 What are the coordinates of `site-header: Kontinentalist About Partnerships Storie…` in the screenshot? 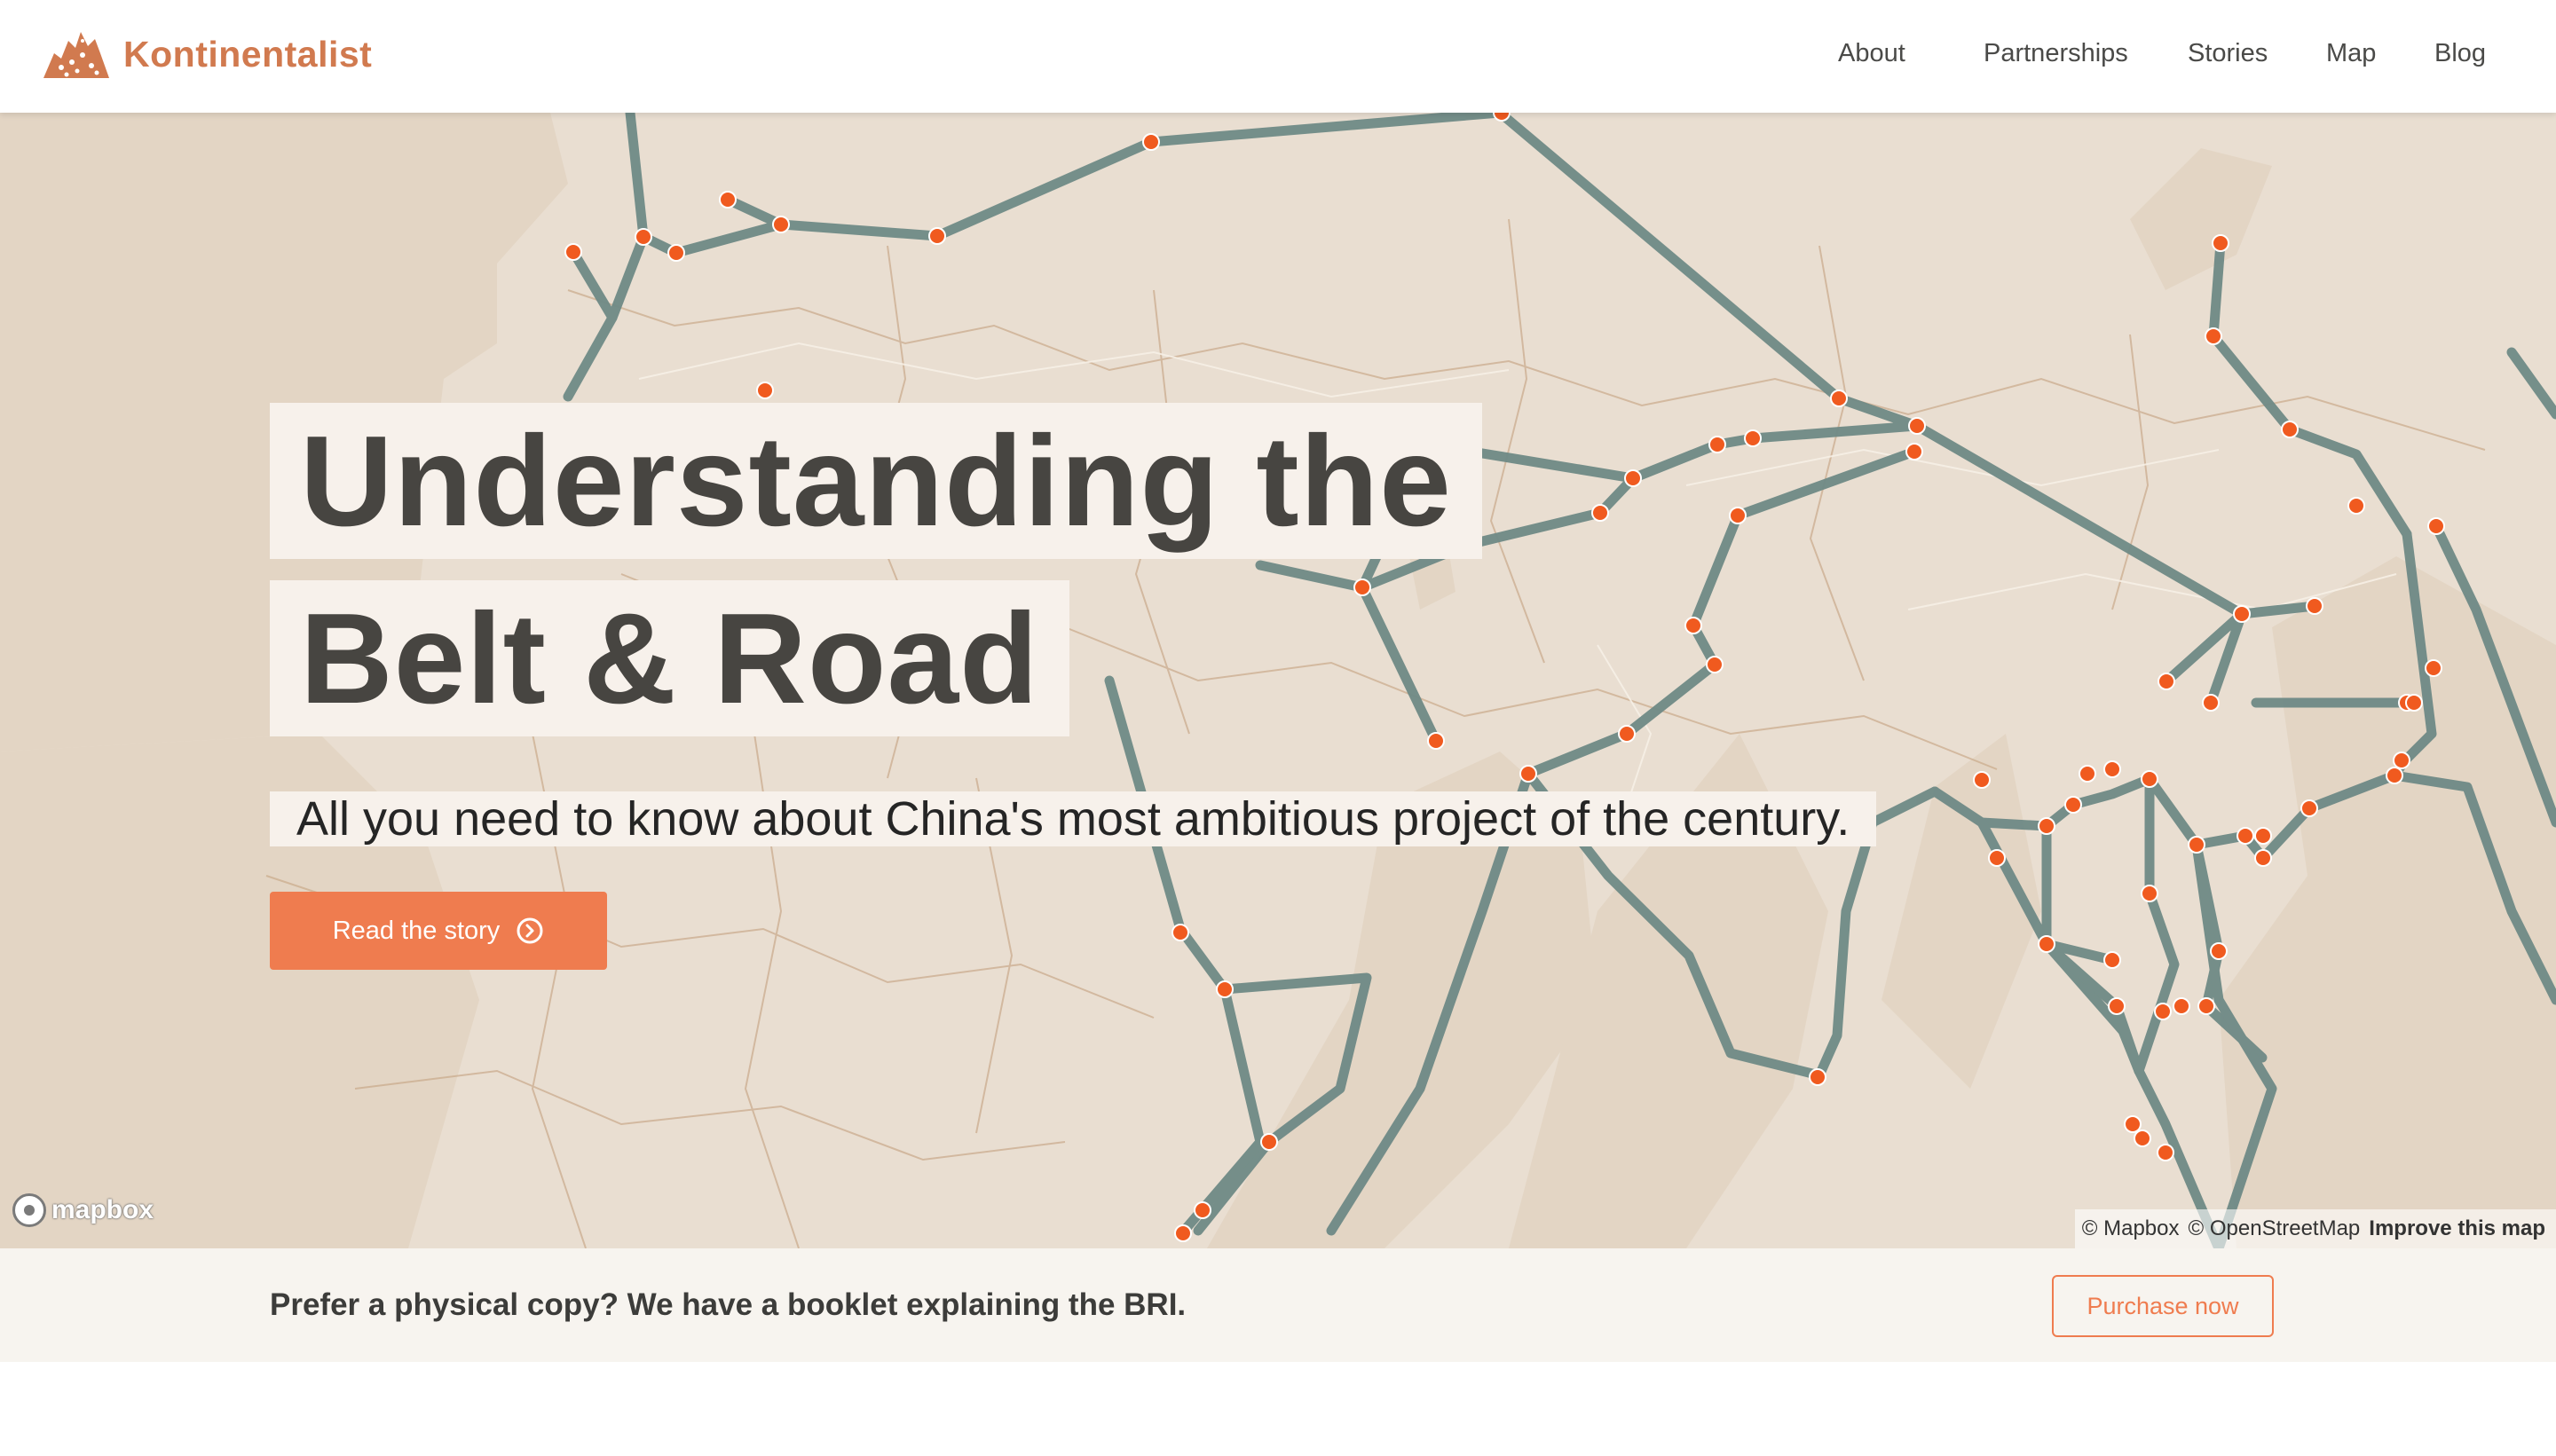 It's located at (1278, 56).